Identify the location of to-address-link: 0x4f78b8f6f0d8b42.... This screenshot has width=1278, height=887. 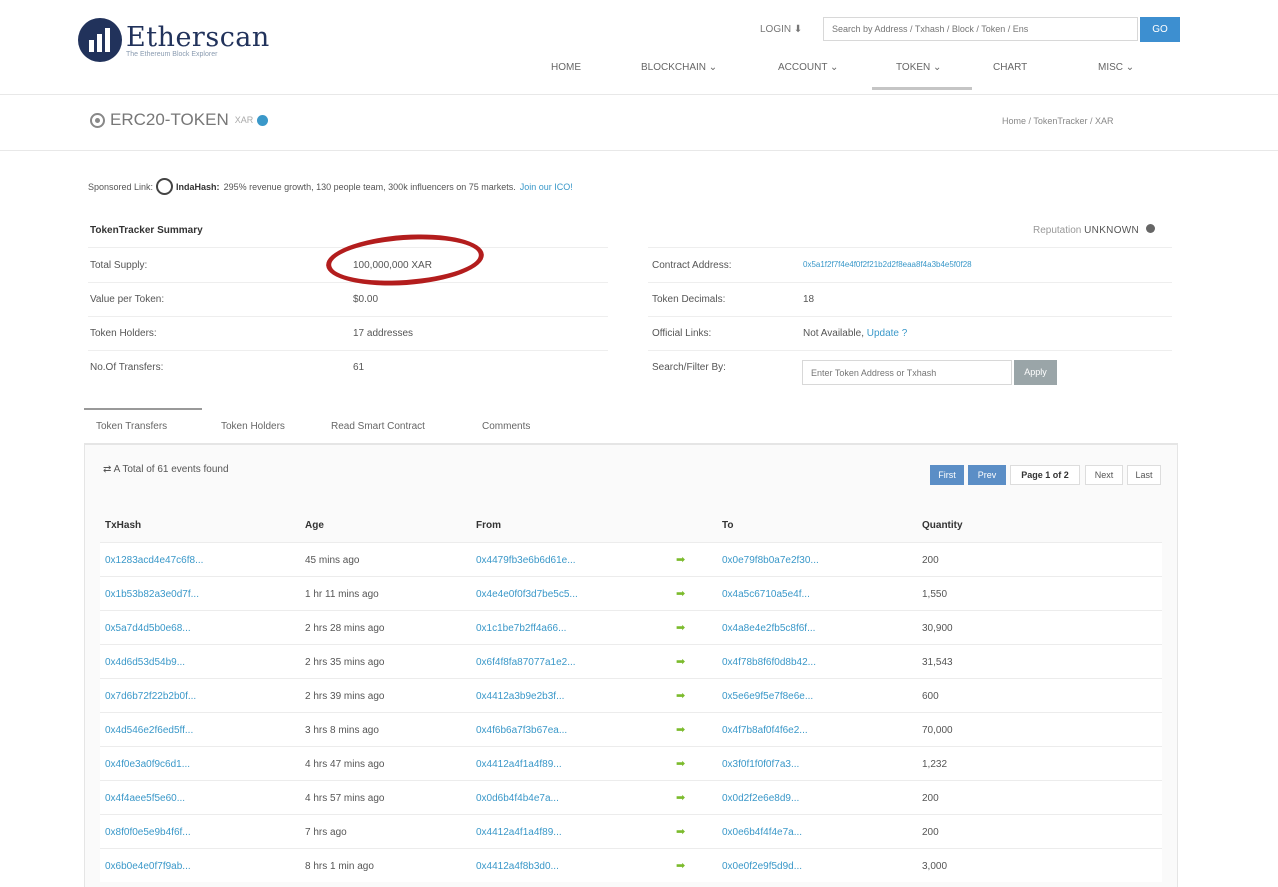
(769, 662).